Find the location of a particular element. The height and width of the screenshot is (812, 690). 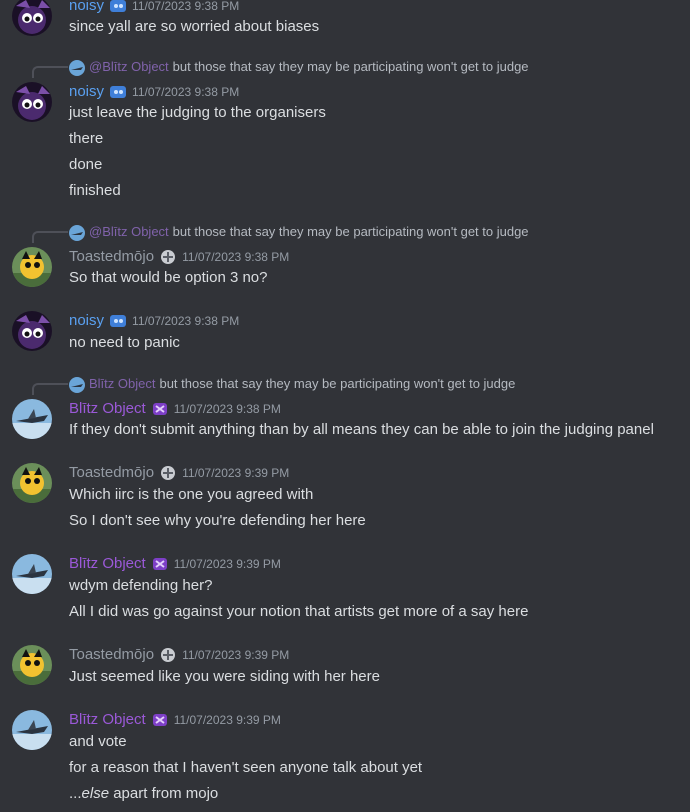

message-text: there is located at coordinates (86, 138).